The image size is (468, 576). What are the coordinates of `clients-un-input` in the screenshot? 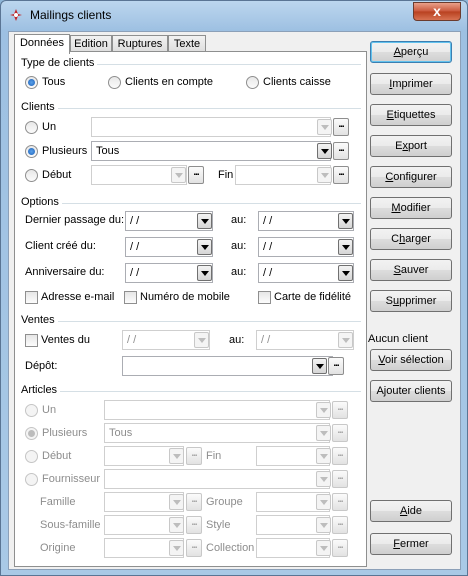 It's located at (211, 127).